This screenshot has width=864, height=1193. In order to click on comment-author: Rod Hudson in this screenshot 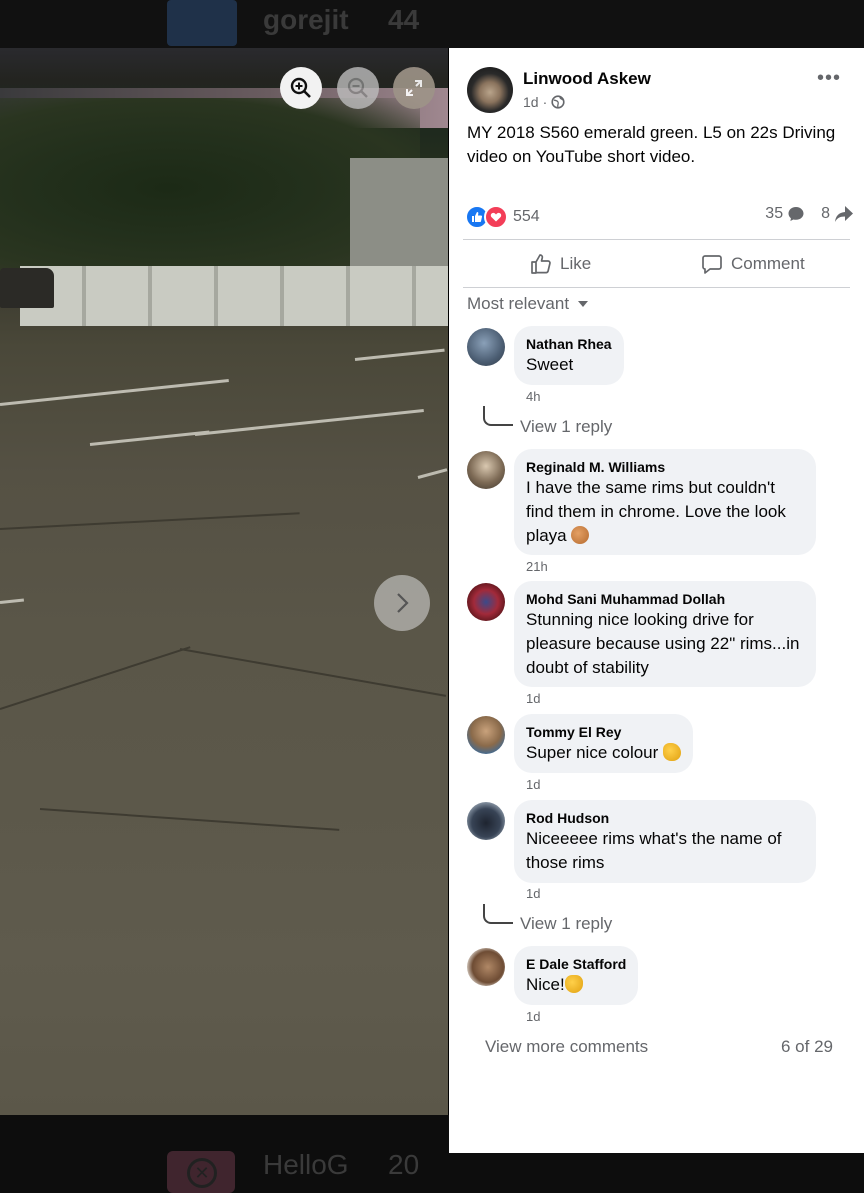, I will do `click(665, 818)`.